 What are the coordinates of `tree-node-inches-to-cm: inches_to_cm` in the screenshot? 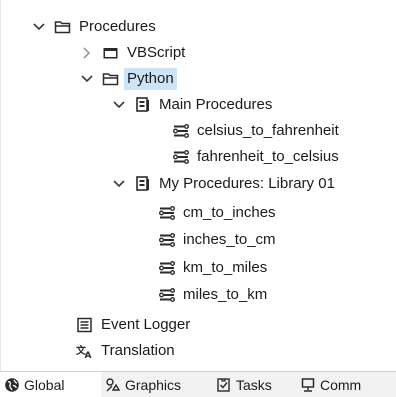 It's located at (218, 240).